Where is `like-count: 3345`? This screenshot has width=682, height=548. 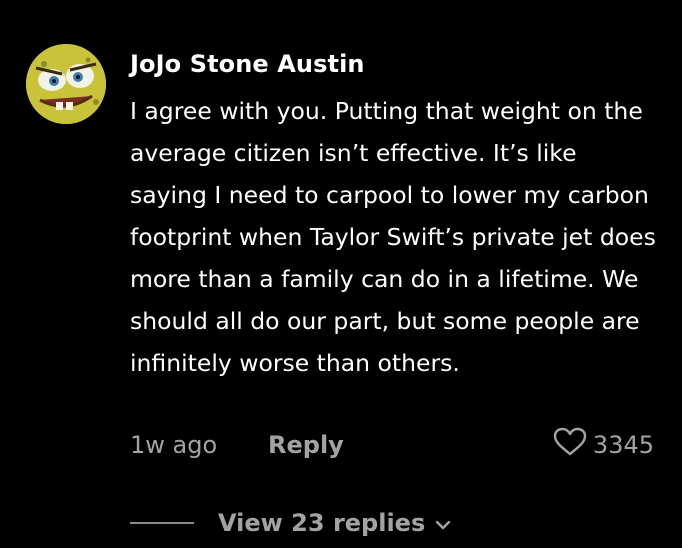
like-count: 3345 is located at coordinates (623, 445).